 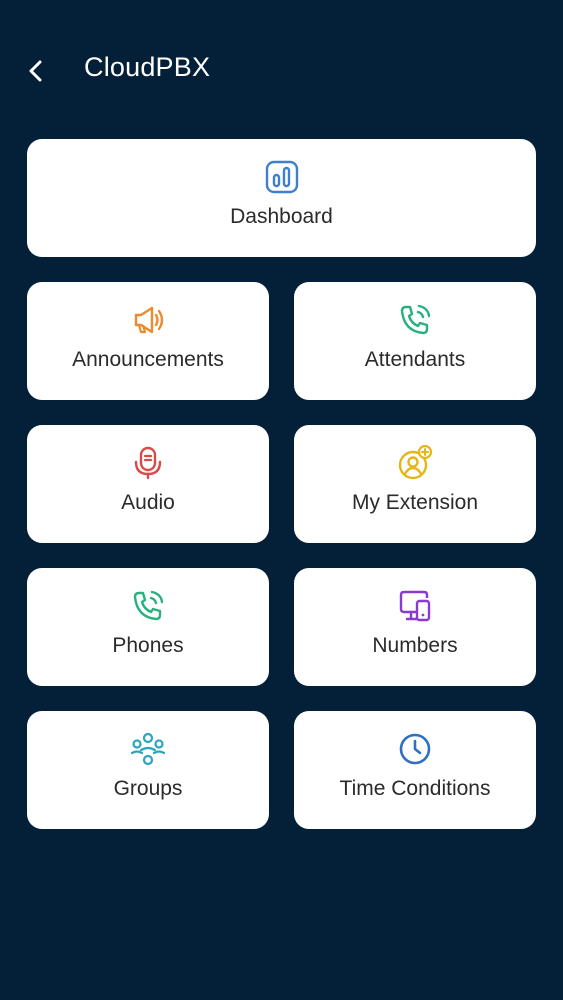 What do you see at coordinates (148, 627) in the screenshot?
I see `phones-card: Phones` at bounding box center [148, 627].